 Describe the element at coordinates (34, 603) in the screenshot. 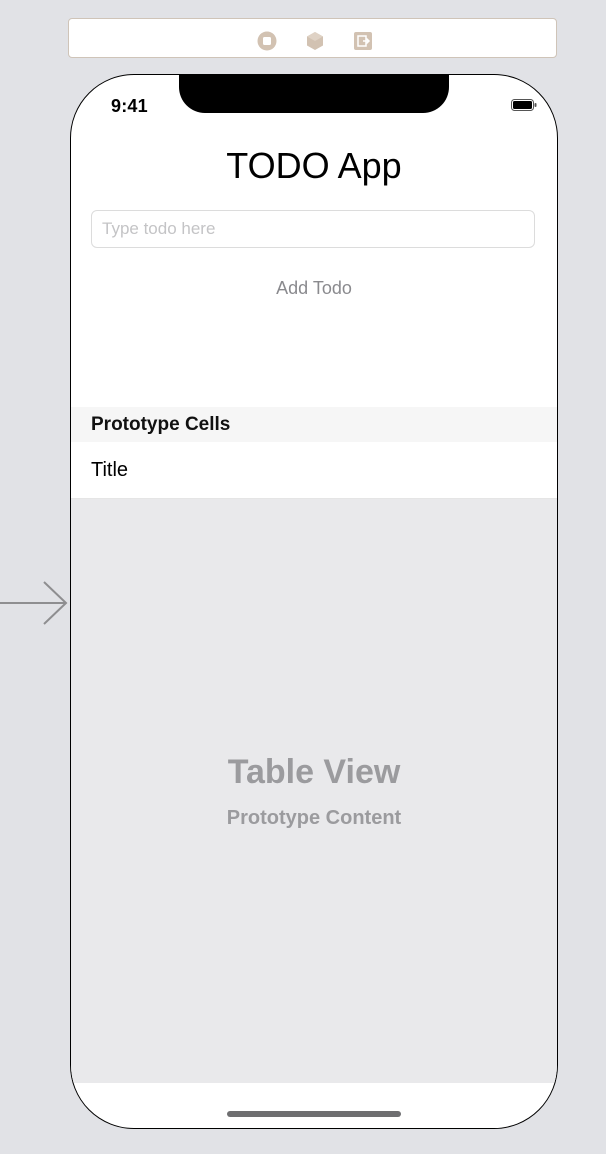

I see `initial-view-controller-arrow-icon` at that location.